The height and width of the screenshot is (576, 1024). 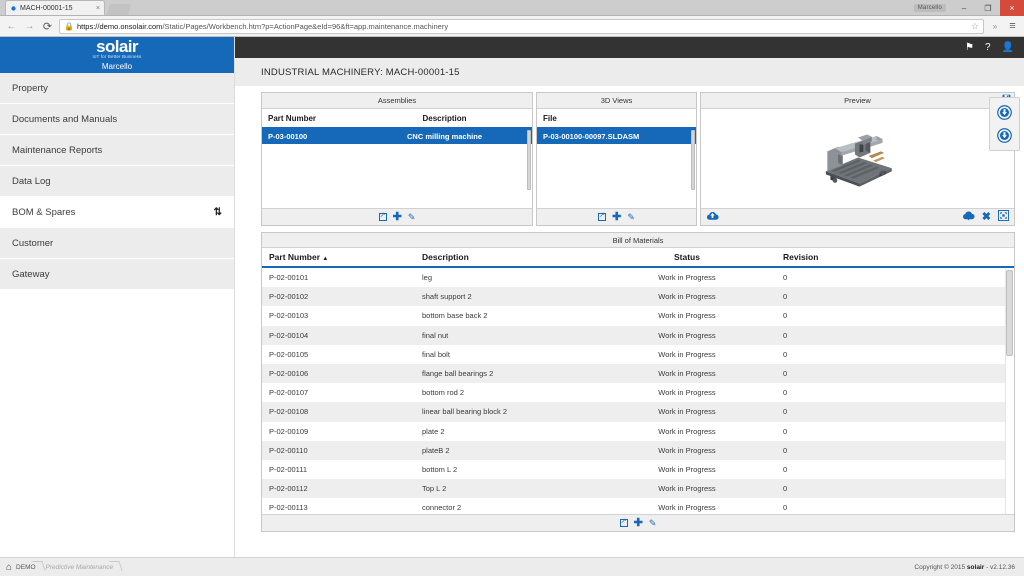 I want to click on new-tab-button, so click(x=119, y=9).